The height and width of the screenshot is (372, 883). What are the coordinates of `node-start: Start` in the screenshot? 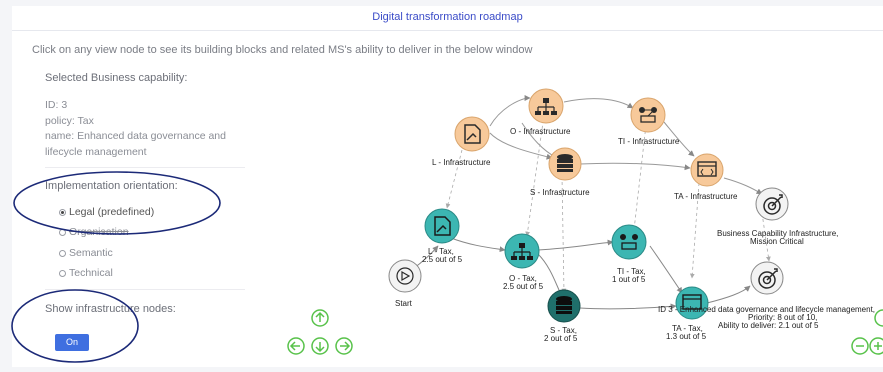 It's located at (405, 283).